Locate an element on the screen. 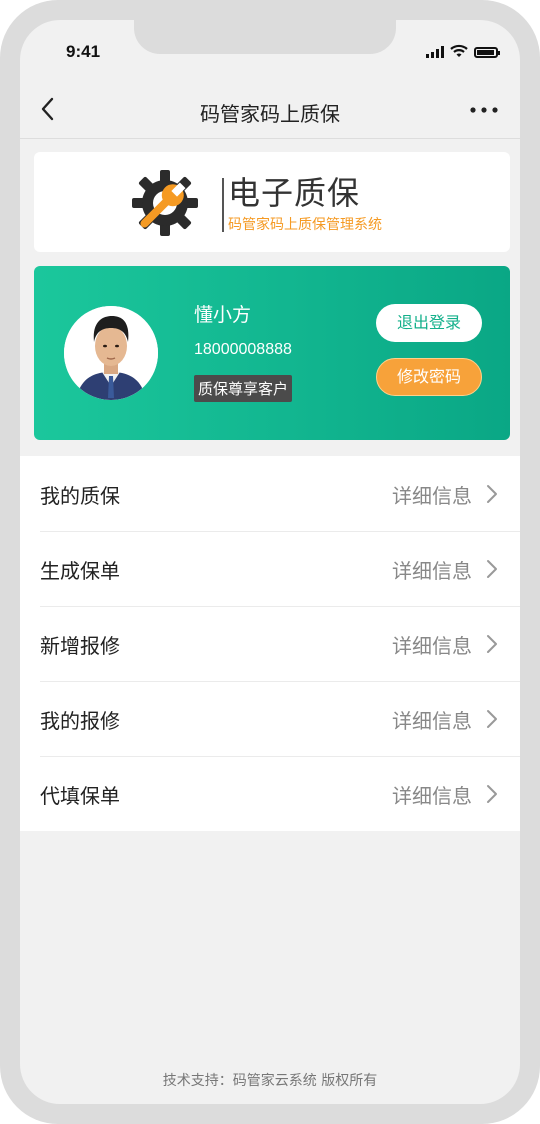  brand-title: 电子质保 is located at coordinates (294, 193).